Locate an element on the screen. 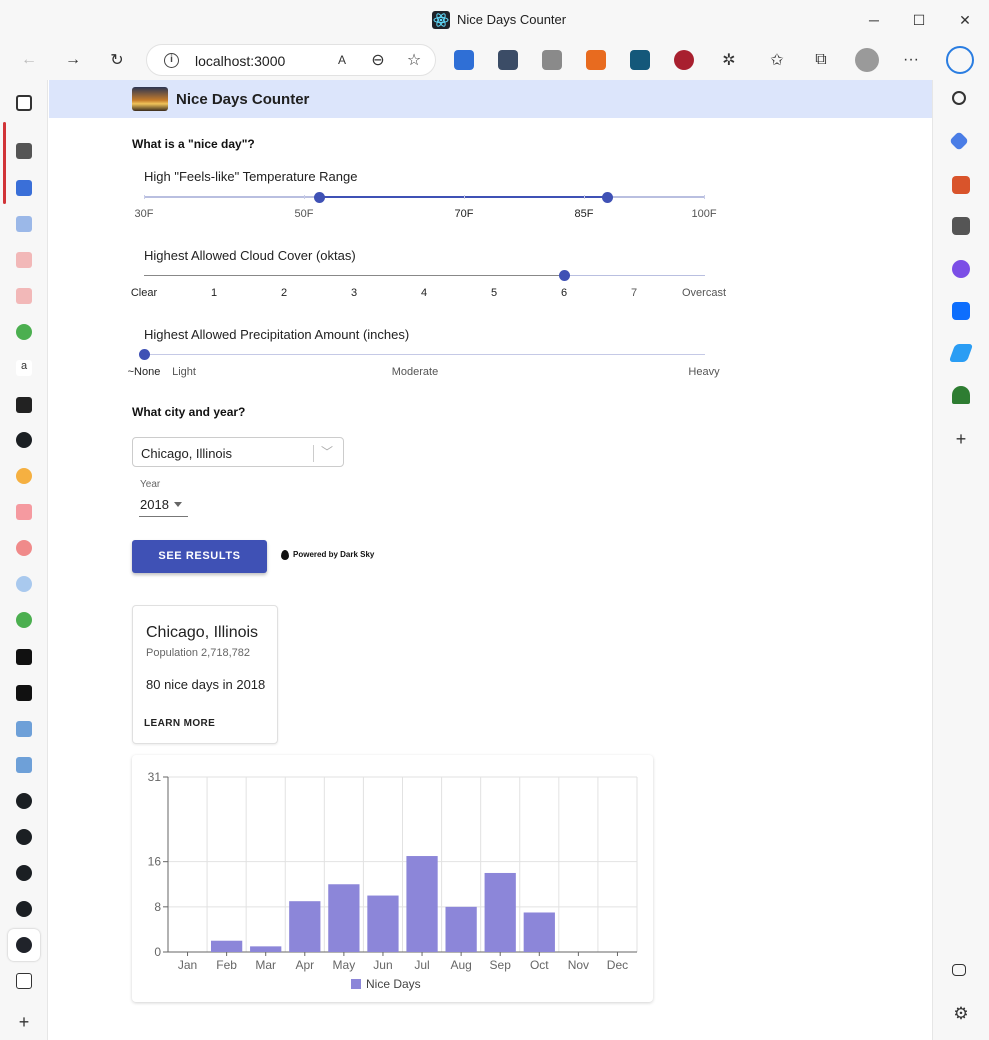 The image size is (989, 1040). react-icon is located at coordinates (24, 945).